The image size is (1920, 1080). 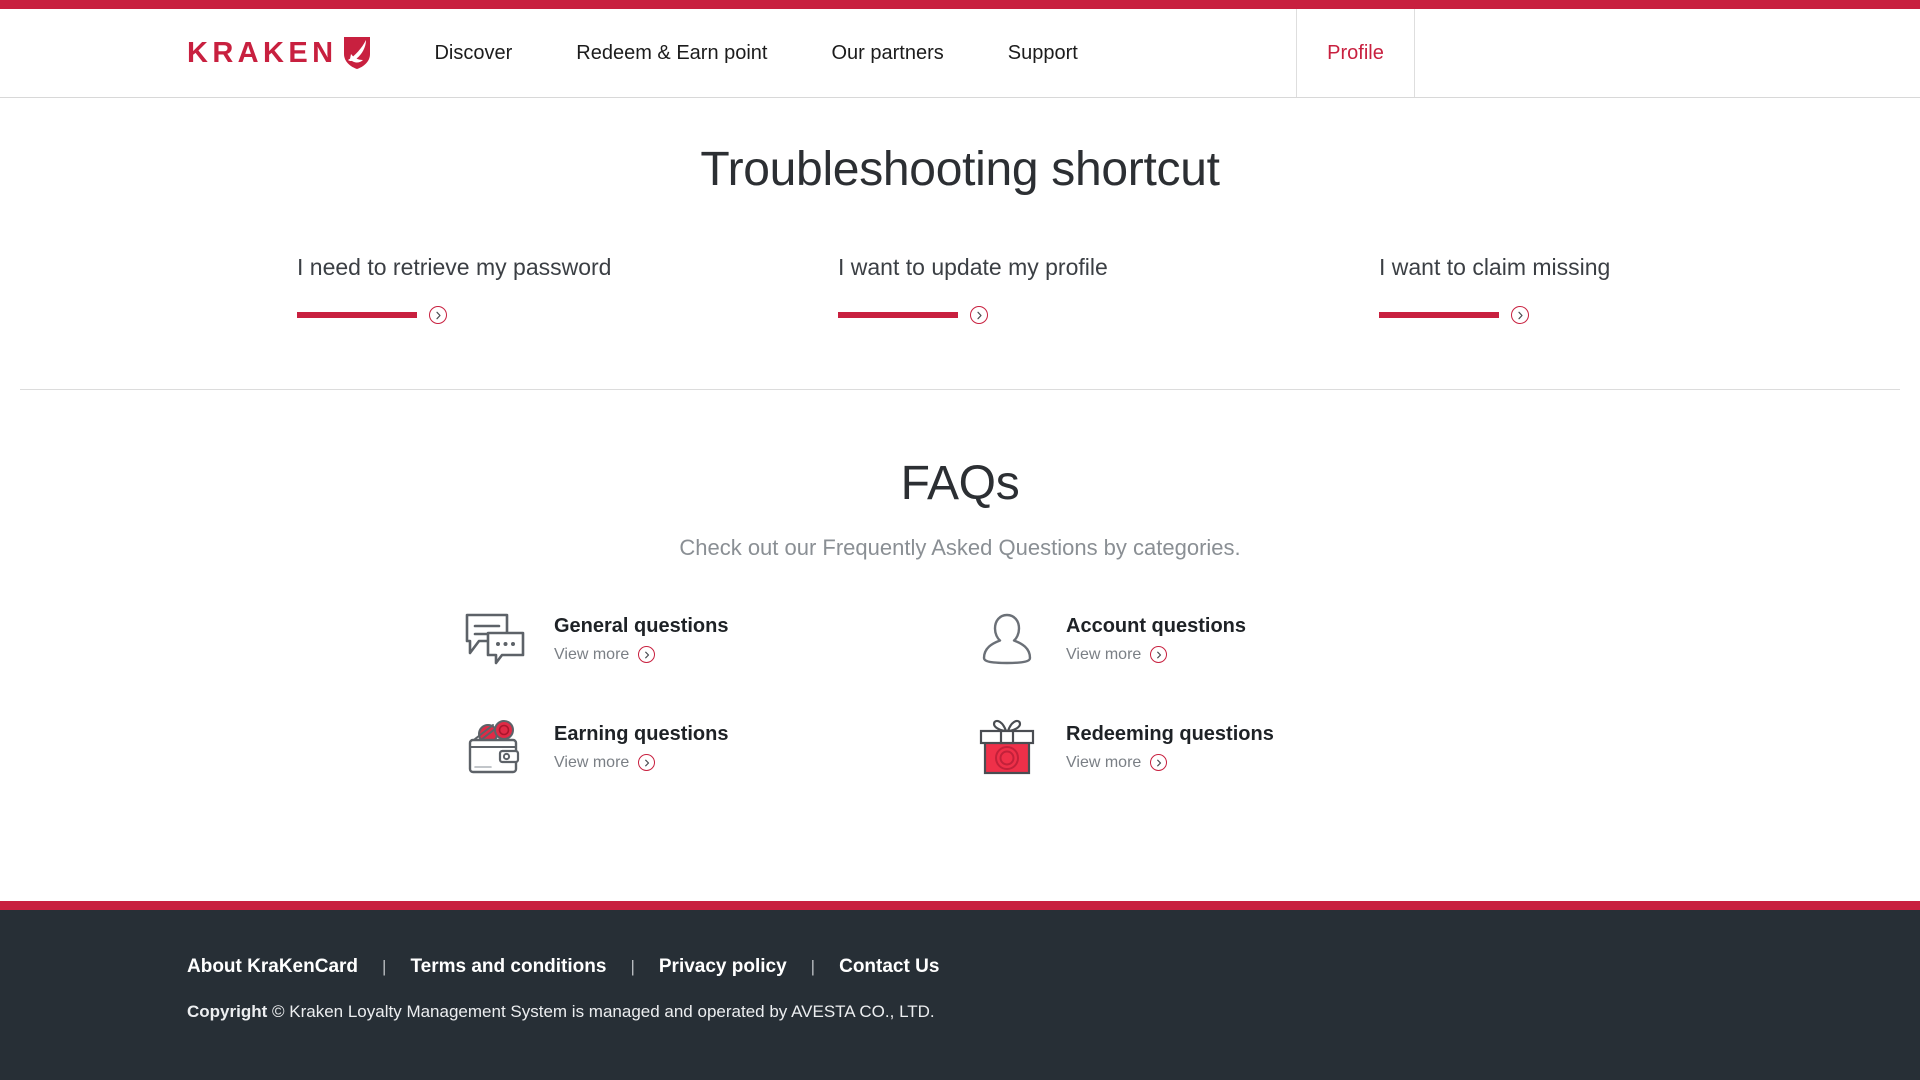 I want to click on shortcut-update-profile: I want to update my profile, so click(x=1108, y=289).